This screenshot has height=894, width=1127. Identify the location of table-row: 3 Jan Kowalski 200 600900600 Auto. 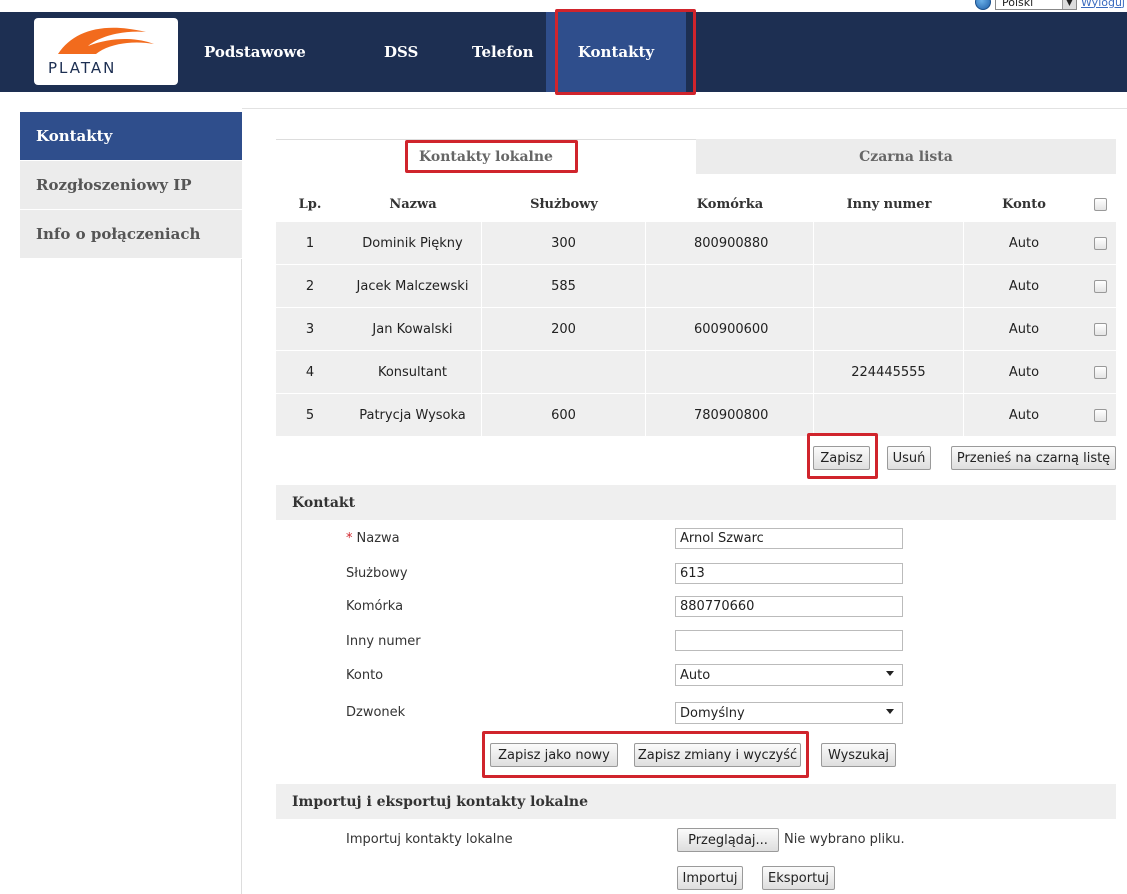
(696, 329).